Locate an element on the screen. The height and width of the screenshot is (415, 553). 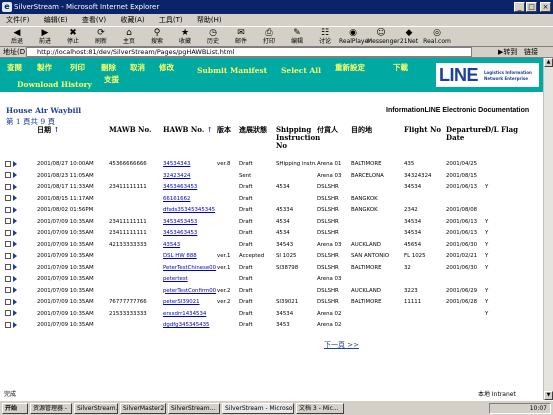
menu-file: 文件(F) is located at coordinates (18, 20).